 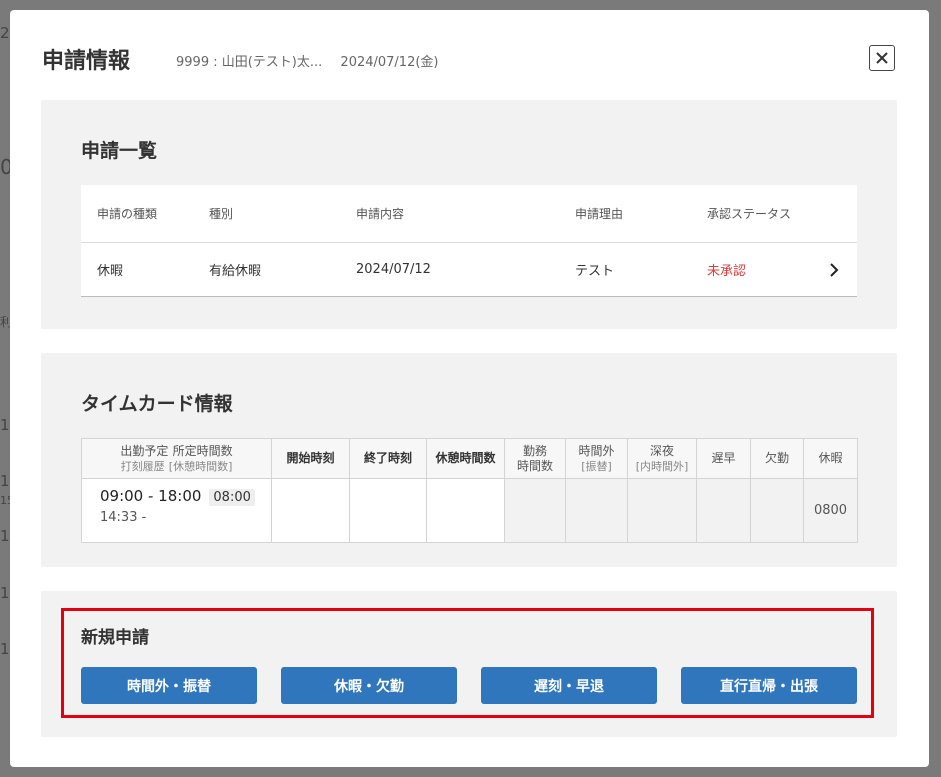 What do you see at coordinates (662, 510) in the screenshot?
I see `night-cell` at bounding box center [662, 510].